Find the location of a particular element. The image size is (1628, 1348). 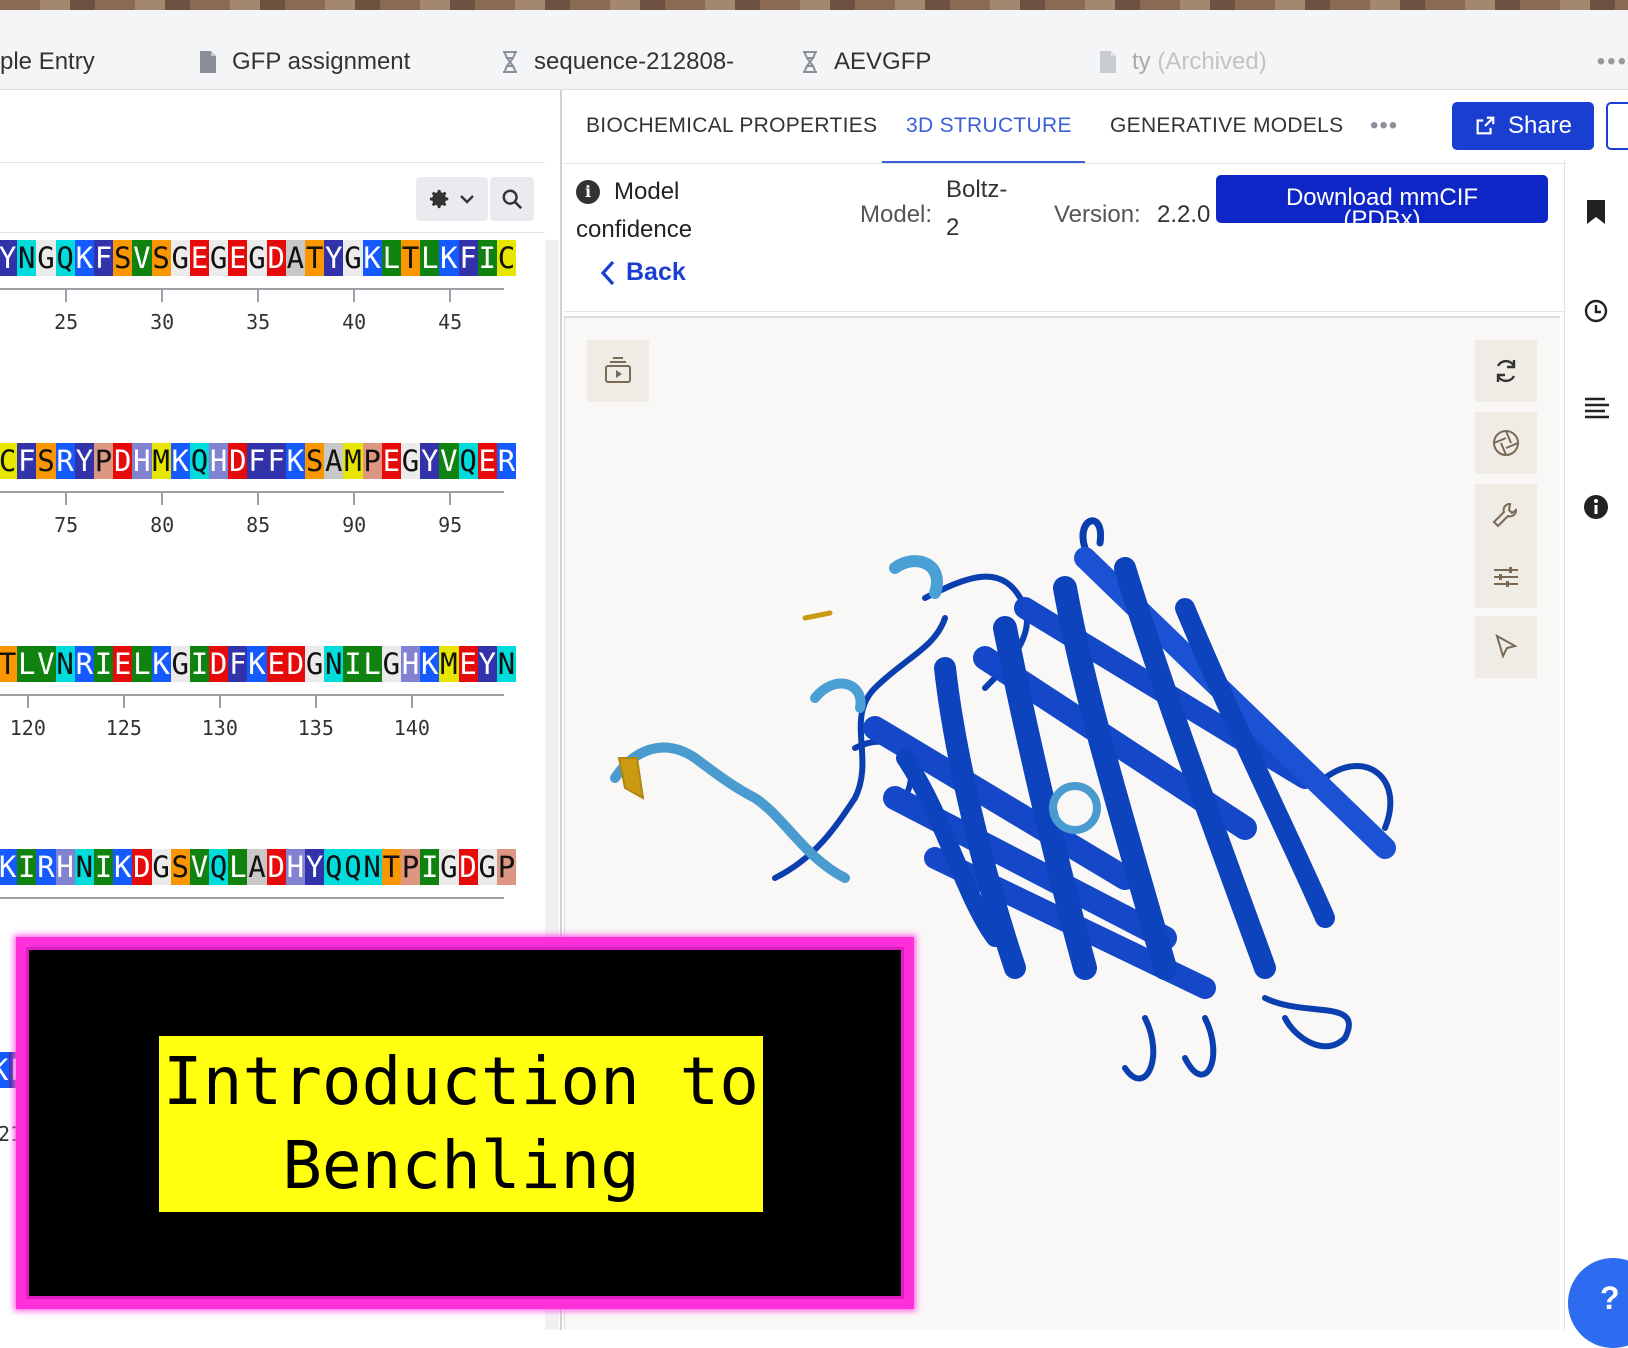

tab-aevgfp: AEVGFP is located at coordinates (865, 62).